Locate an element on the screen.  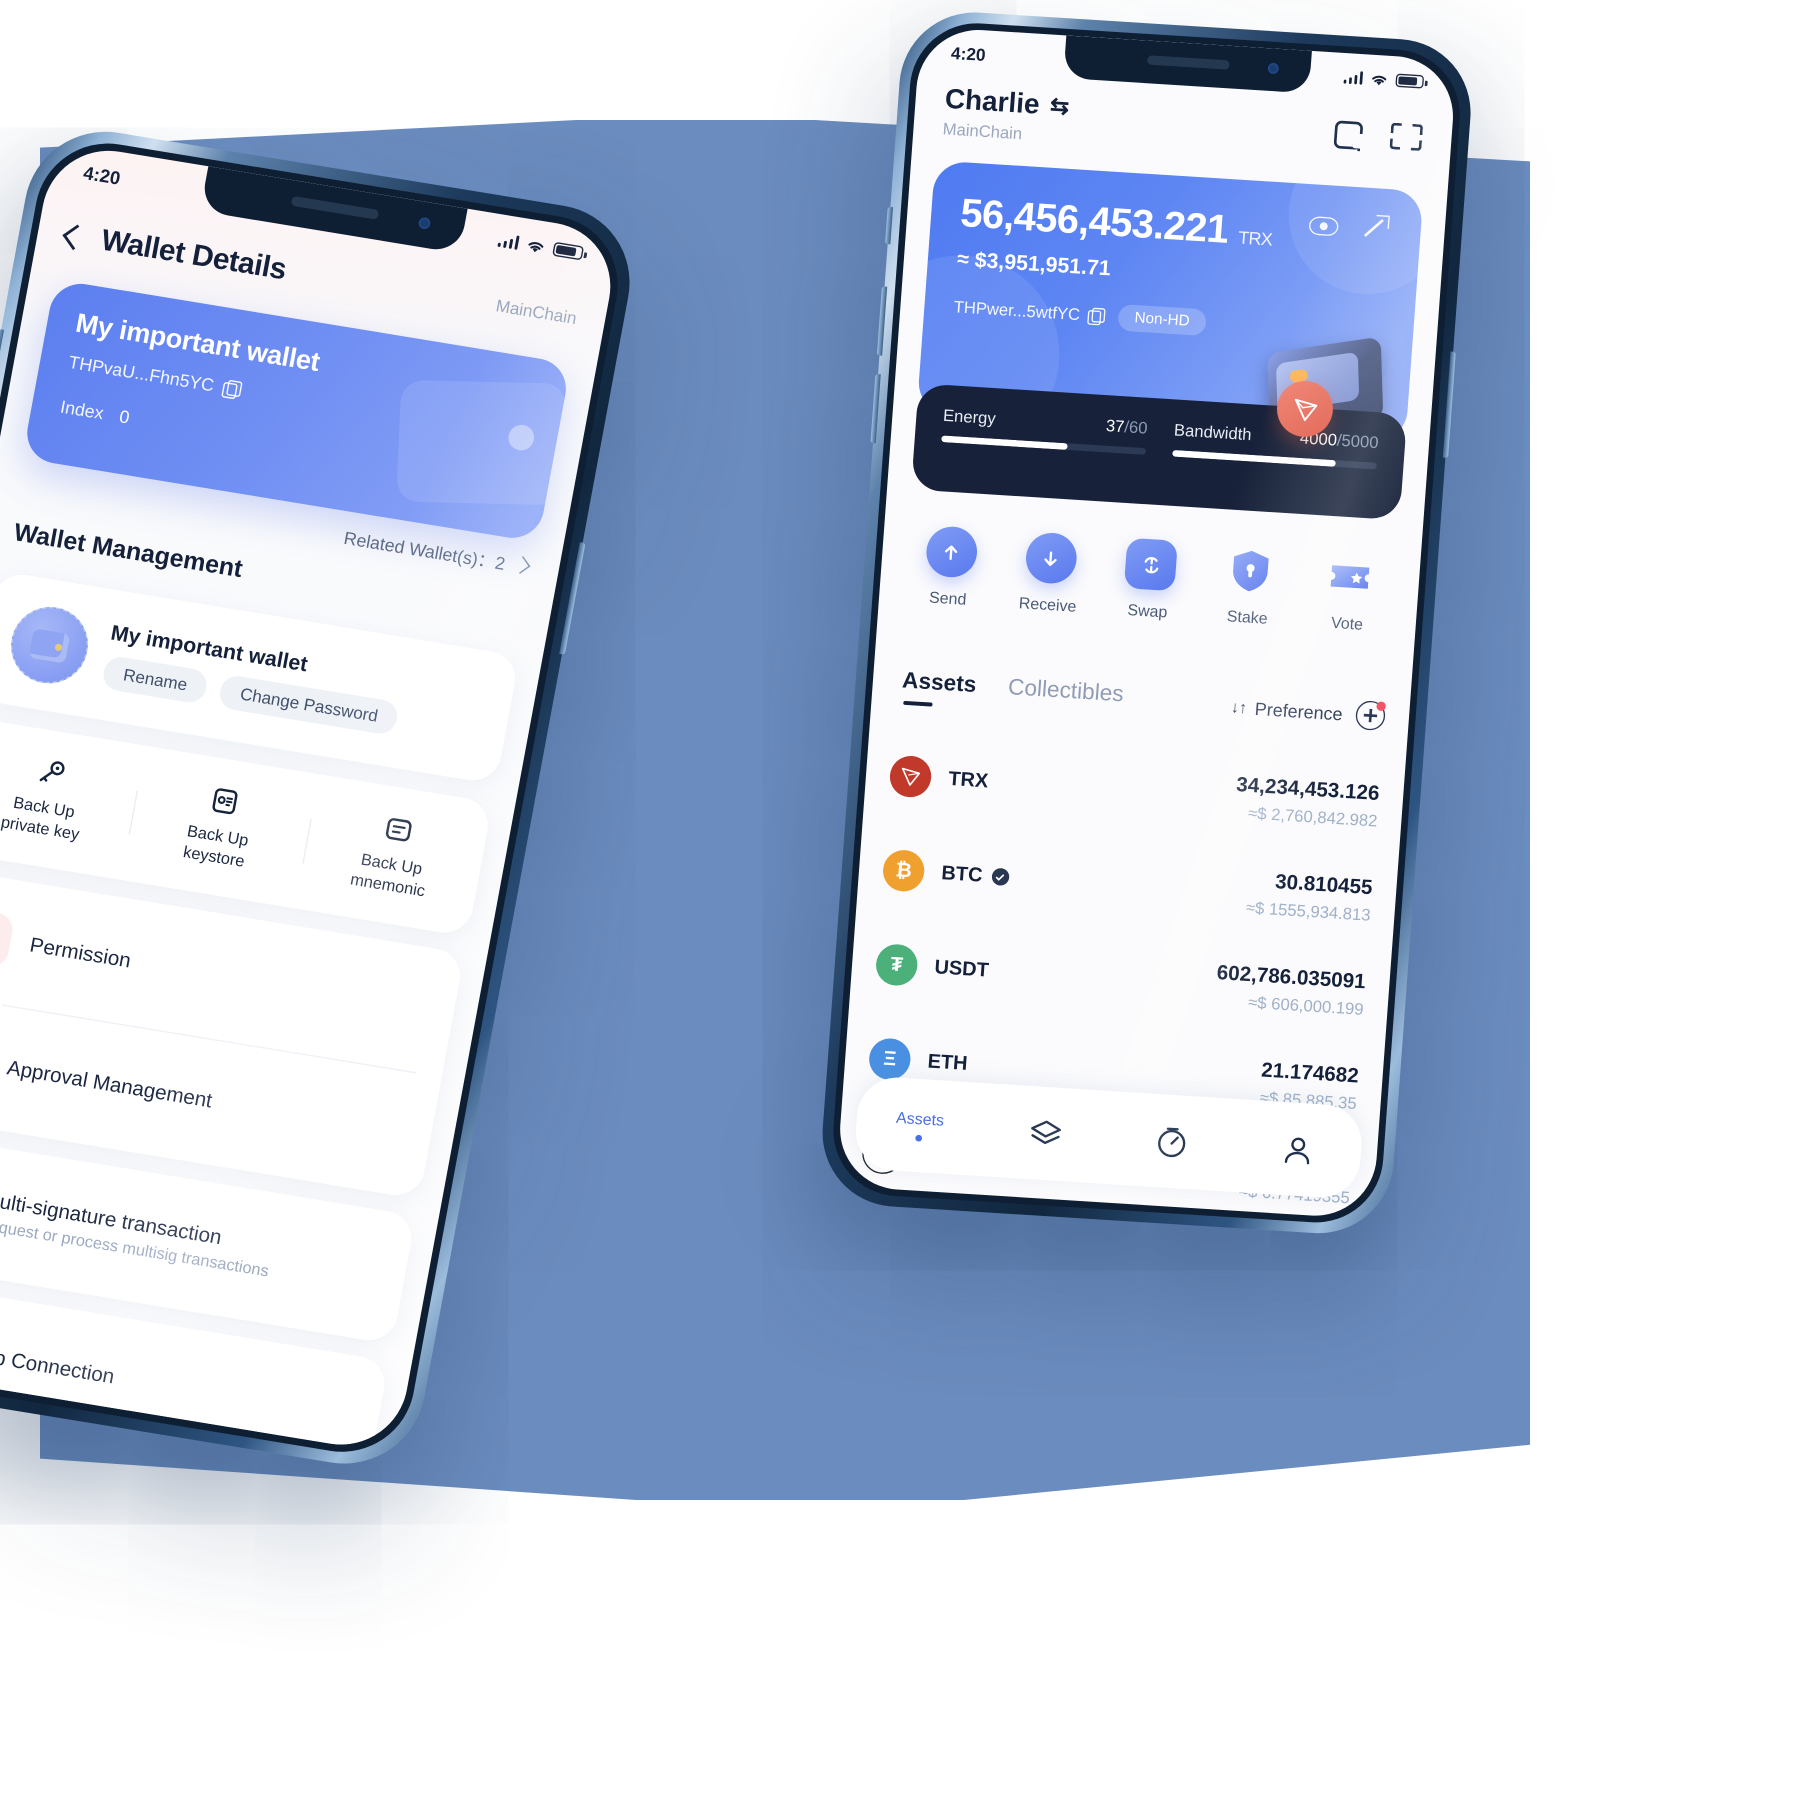
profile-icon is located at coordinates (1297, 1150).